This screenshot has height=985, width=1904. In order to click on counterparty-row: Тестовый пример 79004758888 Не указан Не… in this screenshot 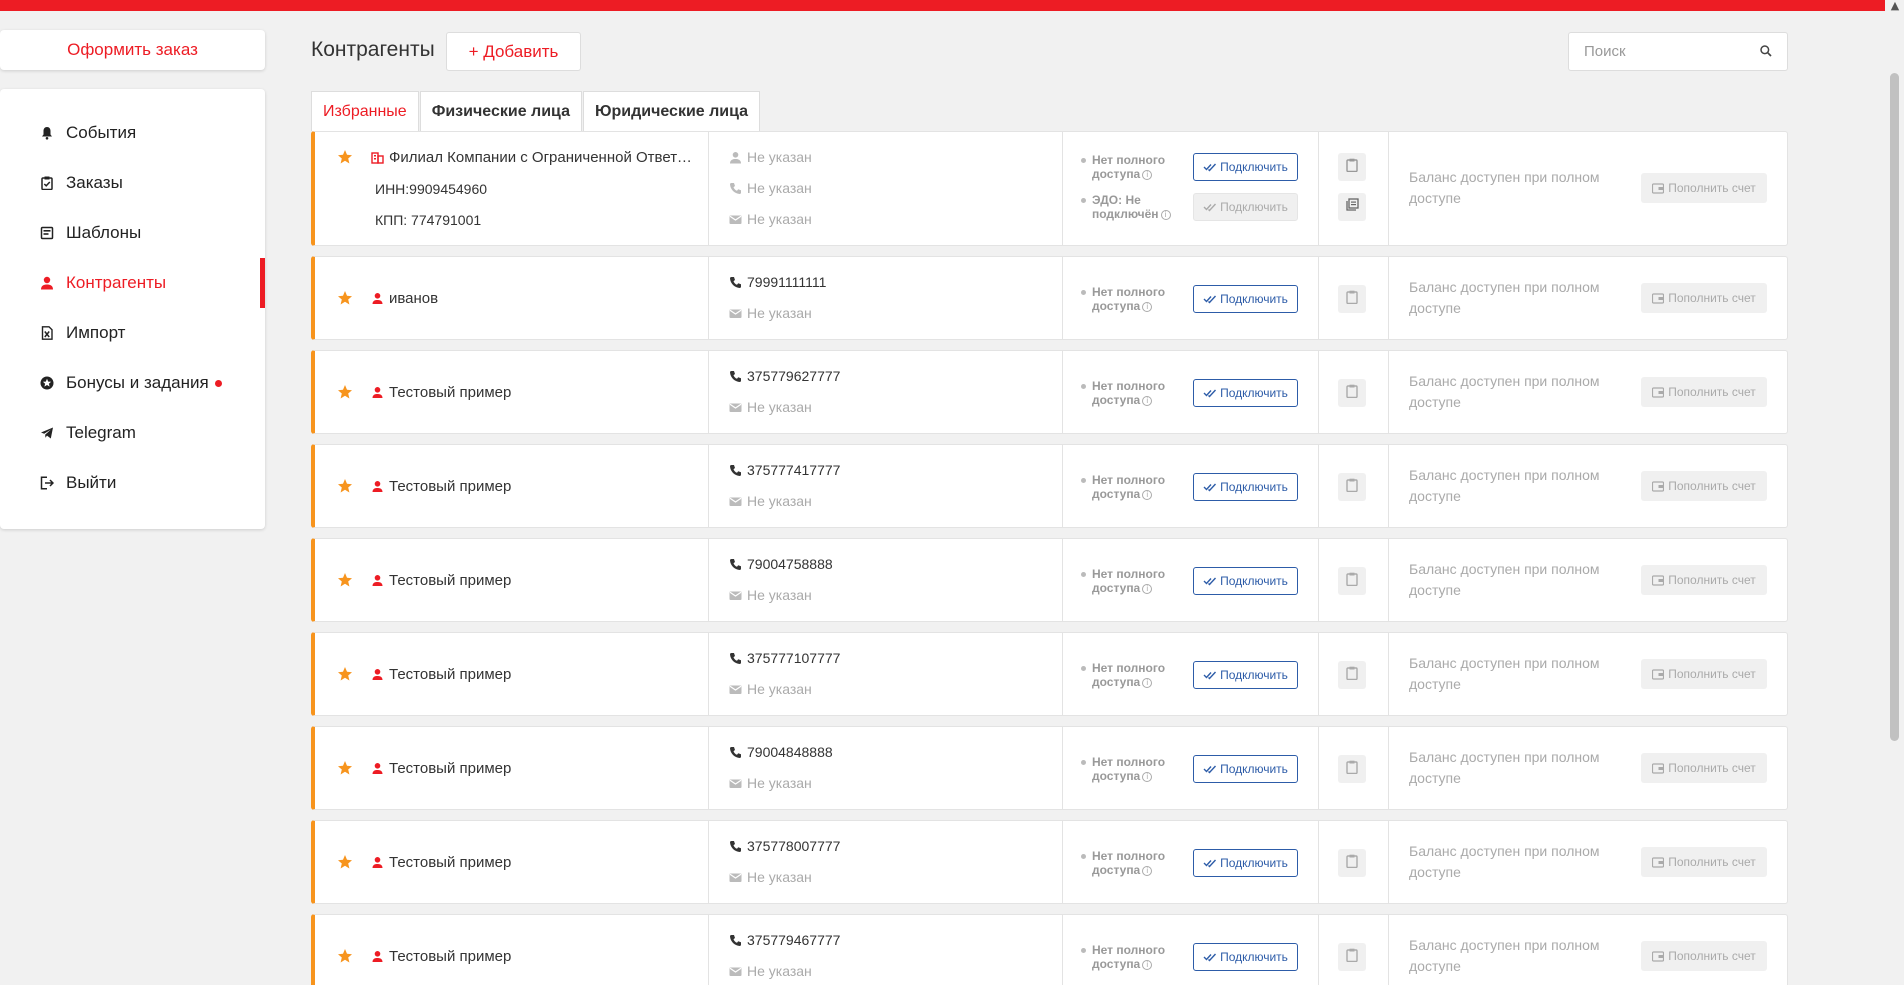, I will do `click(1049, 580)`.